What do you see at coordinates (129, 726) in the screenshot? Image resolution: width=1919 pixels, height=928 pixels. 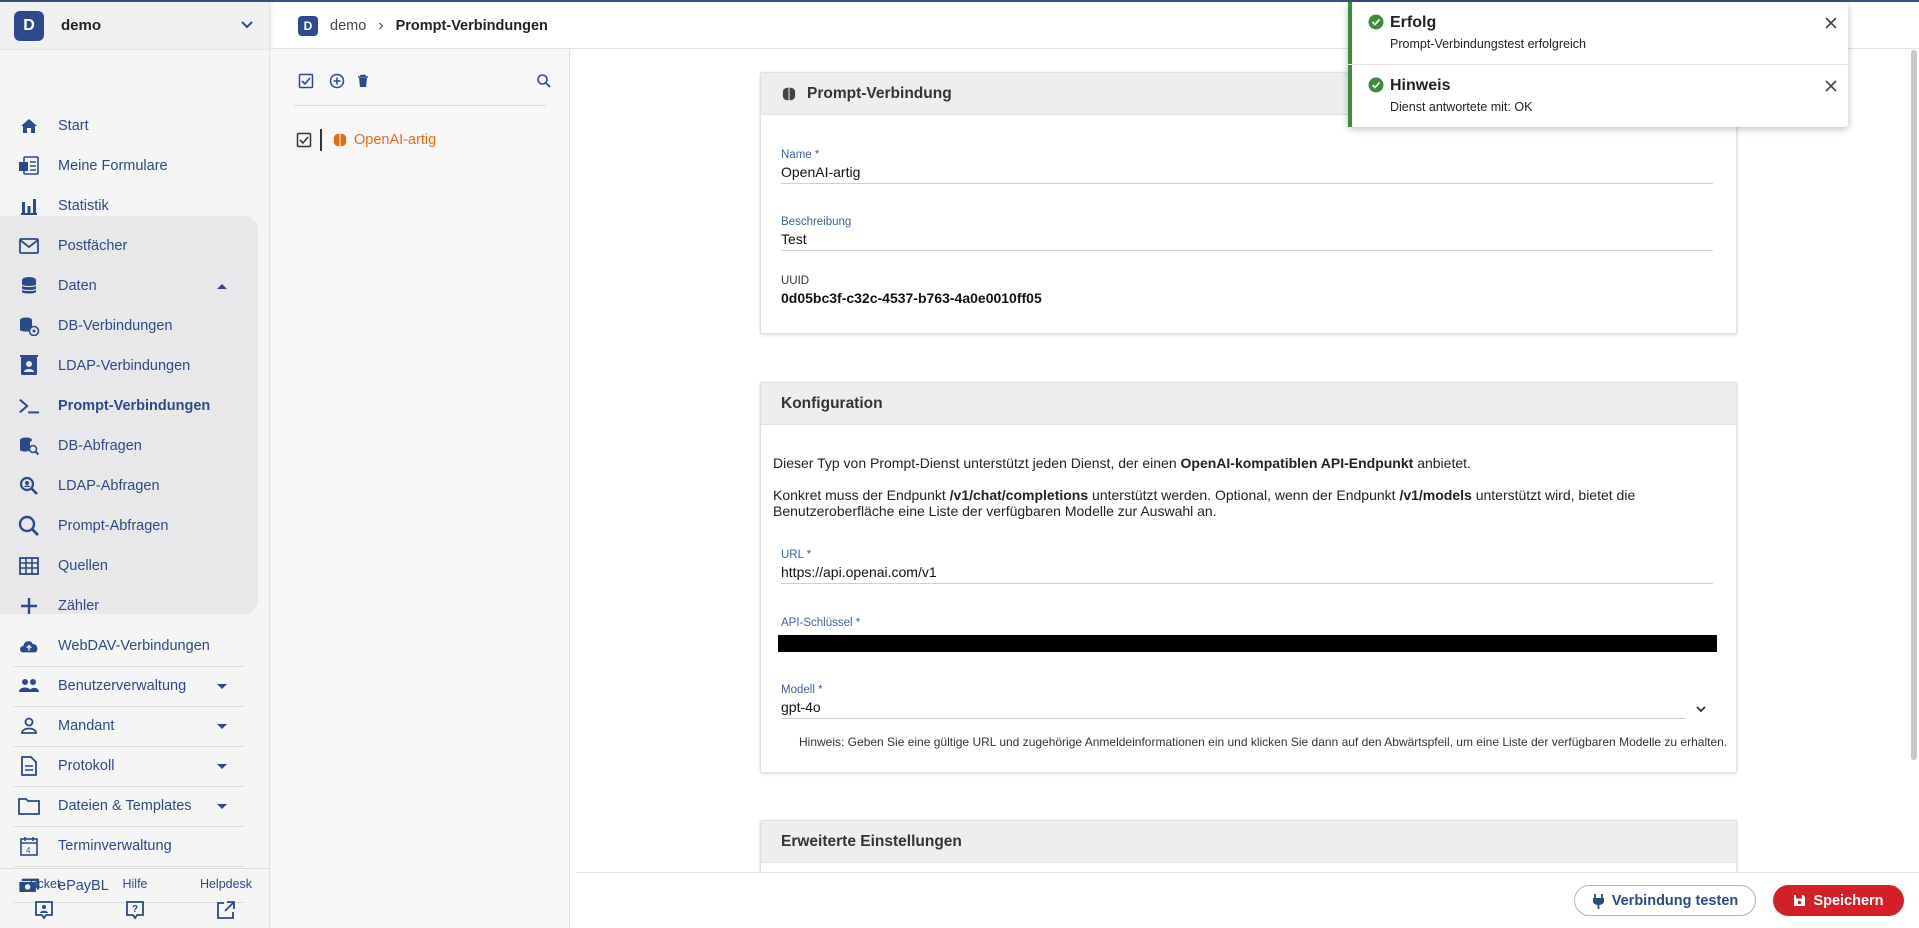 I see `sidebar-item-mandant: Mandant` at bounding box center [129, 726].